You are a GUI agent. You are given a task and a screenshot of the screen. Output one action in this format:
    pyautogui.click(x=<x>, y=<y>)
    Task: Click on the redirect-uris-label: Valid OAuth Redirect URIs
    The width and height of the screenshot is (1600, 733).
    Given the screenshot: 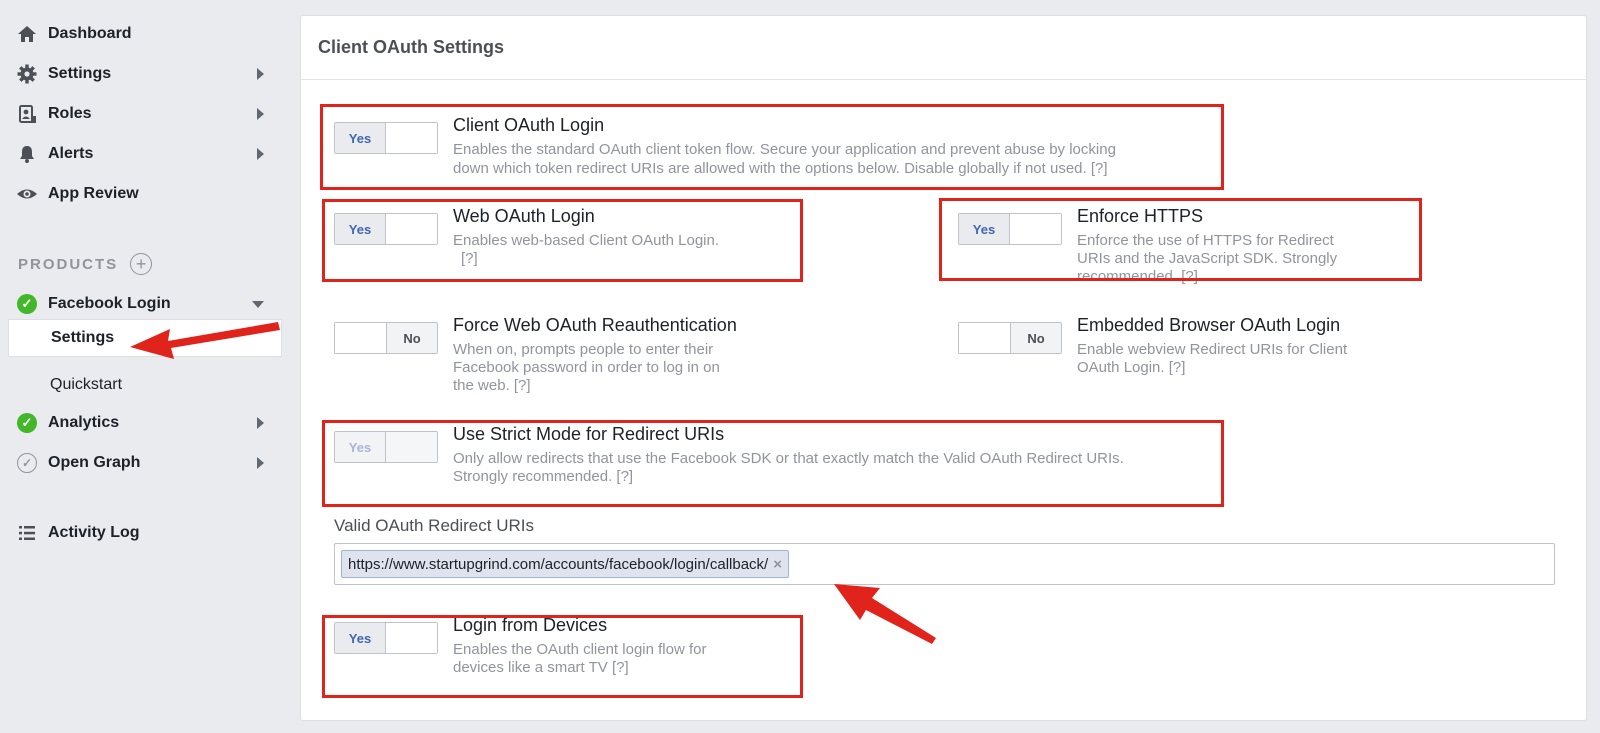 What is the action you would take?
    pyautogui.click(x=434, y=525)
    